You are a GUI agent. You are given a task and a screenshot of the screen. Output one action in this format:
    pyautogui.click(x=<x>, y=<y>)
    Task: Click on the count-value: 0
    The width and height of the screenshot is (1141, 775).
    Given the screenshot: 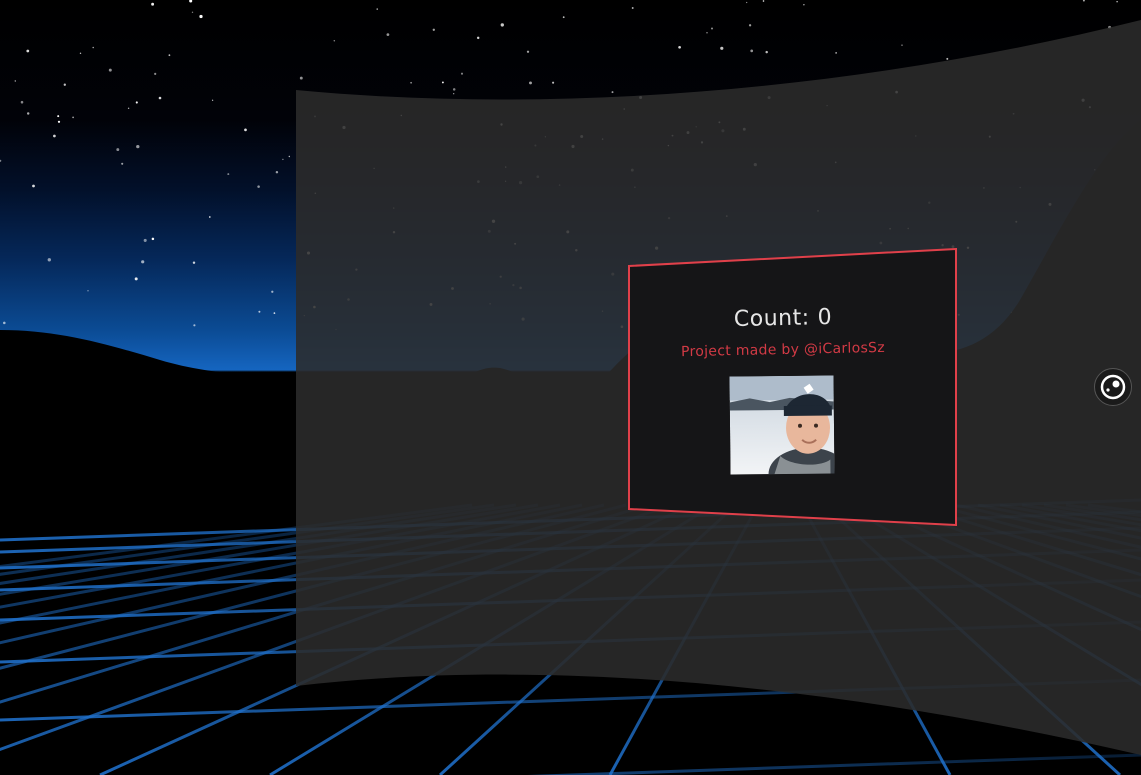 What is the action you would take?
    pyautogui.click(x=825, y=317)
    